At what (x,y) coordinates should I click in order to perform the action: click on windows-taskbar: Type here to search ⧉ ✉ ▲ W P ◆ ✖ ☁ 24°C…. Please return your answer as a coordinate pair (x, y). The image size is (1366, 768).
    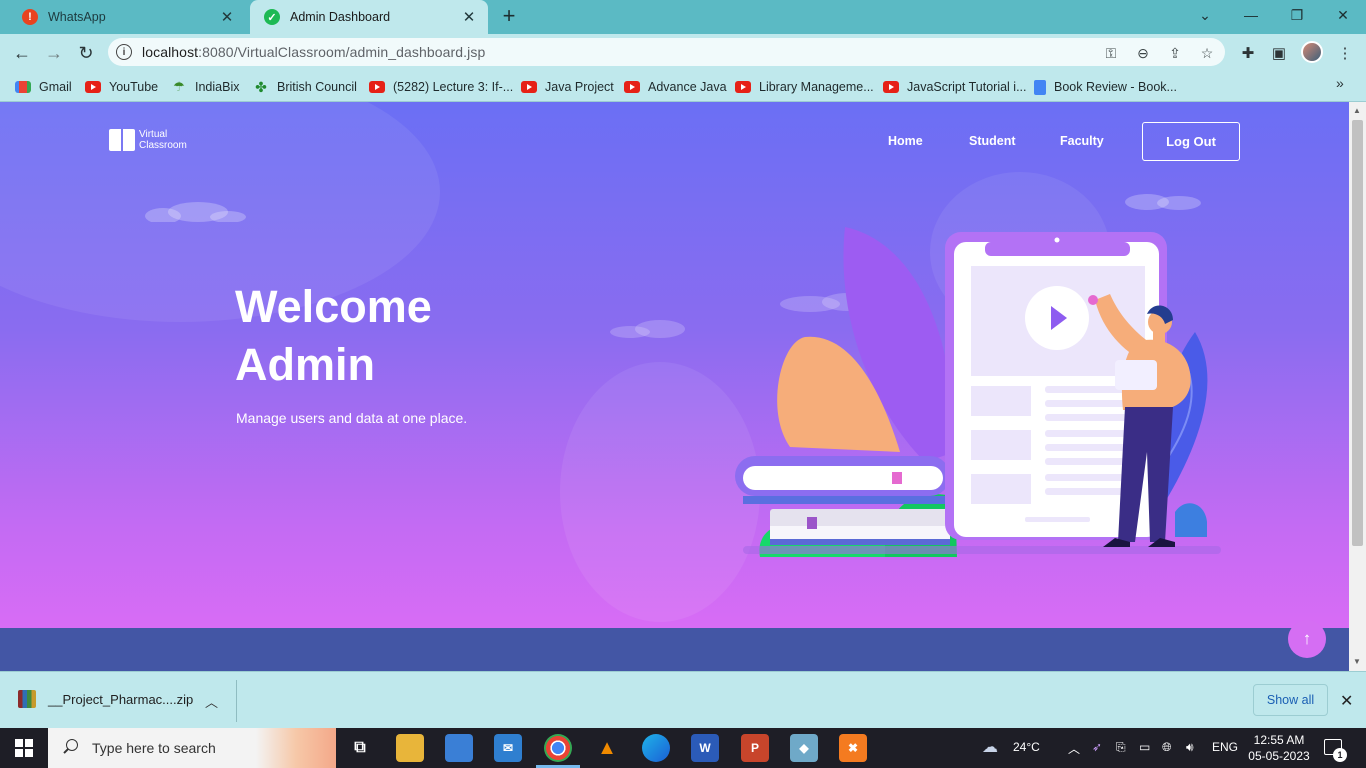
    Looking at the image, I should click on (683, 748).